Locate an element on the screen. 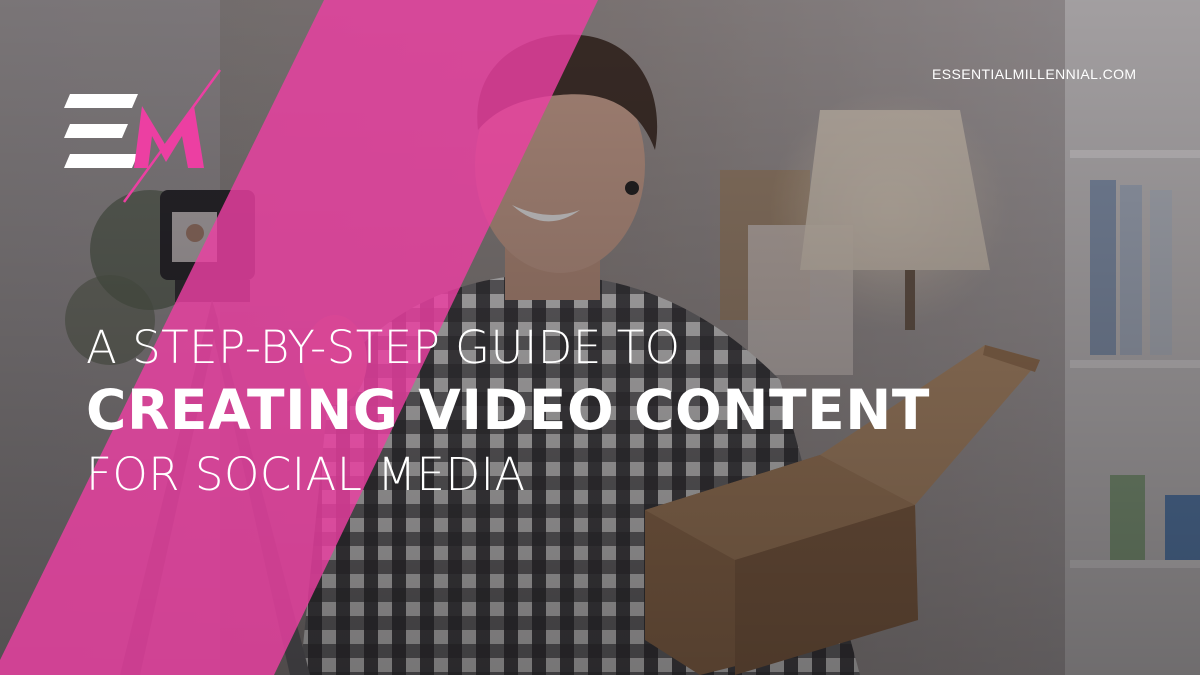 This screenshot has width=1200, height=675. essential-millennial-logo is located at coordinates (143, 136).